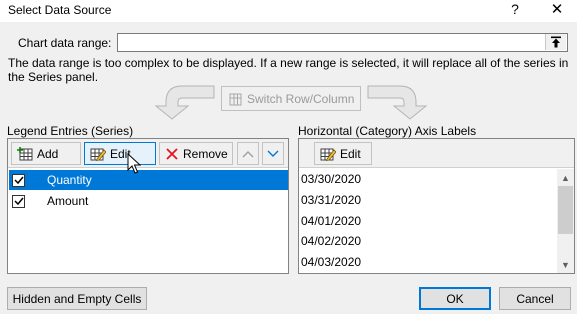 The image size is (577, 314). Describe the element at coordinates (350, 153) in the screenshot. I see `axis-edit-label: Edit` at that location.